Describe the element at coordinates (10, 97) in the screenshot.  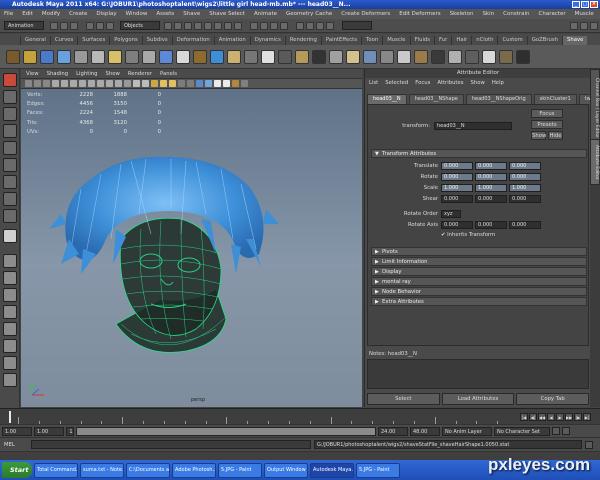
I see `lasso-tool-icon` at that location.